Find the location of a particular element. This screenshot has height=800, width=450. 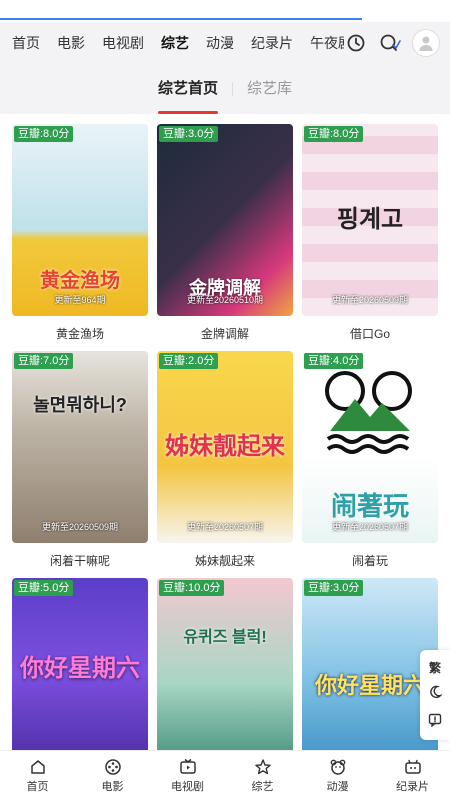

bottom-nav-documentary: 纪录片 is located at coordinates (412, 775).